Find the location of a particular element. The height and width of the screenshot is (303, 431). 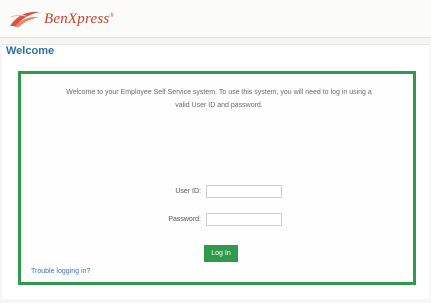

user-id-row: User ID: is located at coordinates (216, 191).